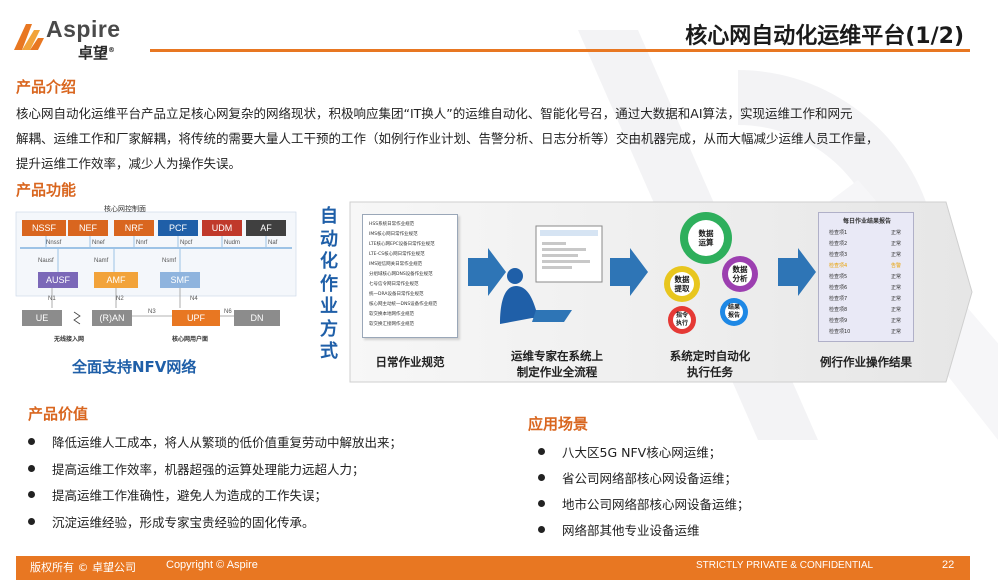  I want to click on report-status-warning: 告警, so click(896, 266).